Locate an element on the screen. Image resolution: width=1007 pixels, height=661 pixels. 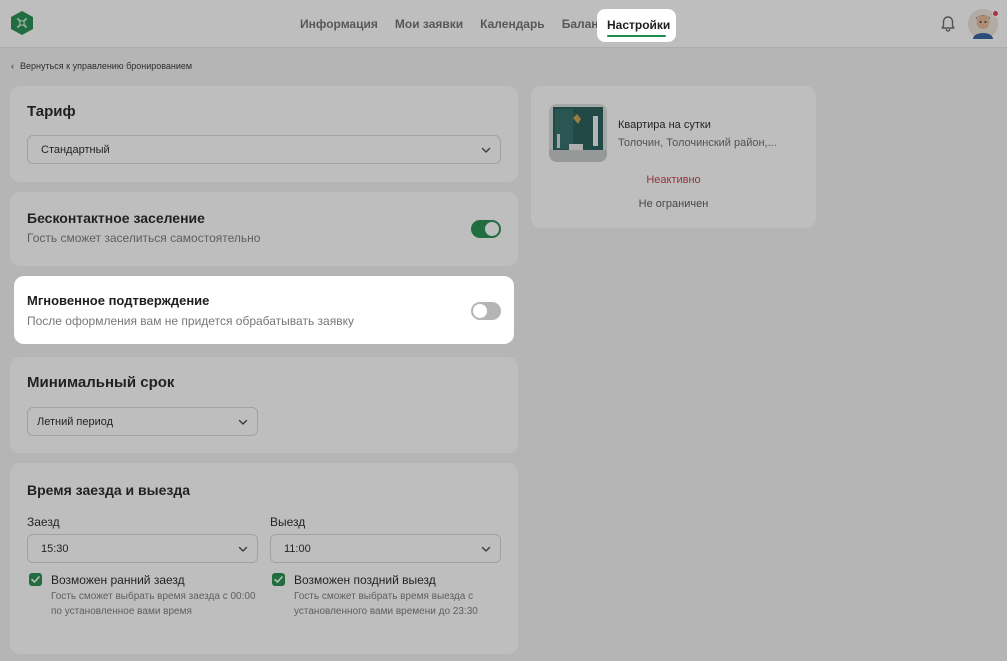
user-avatar is located at coordinates (983, 24).